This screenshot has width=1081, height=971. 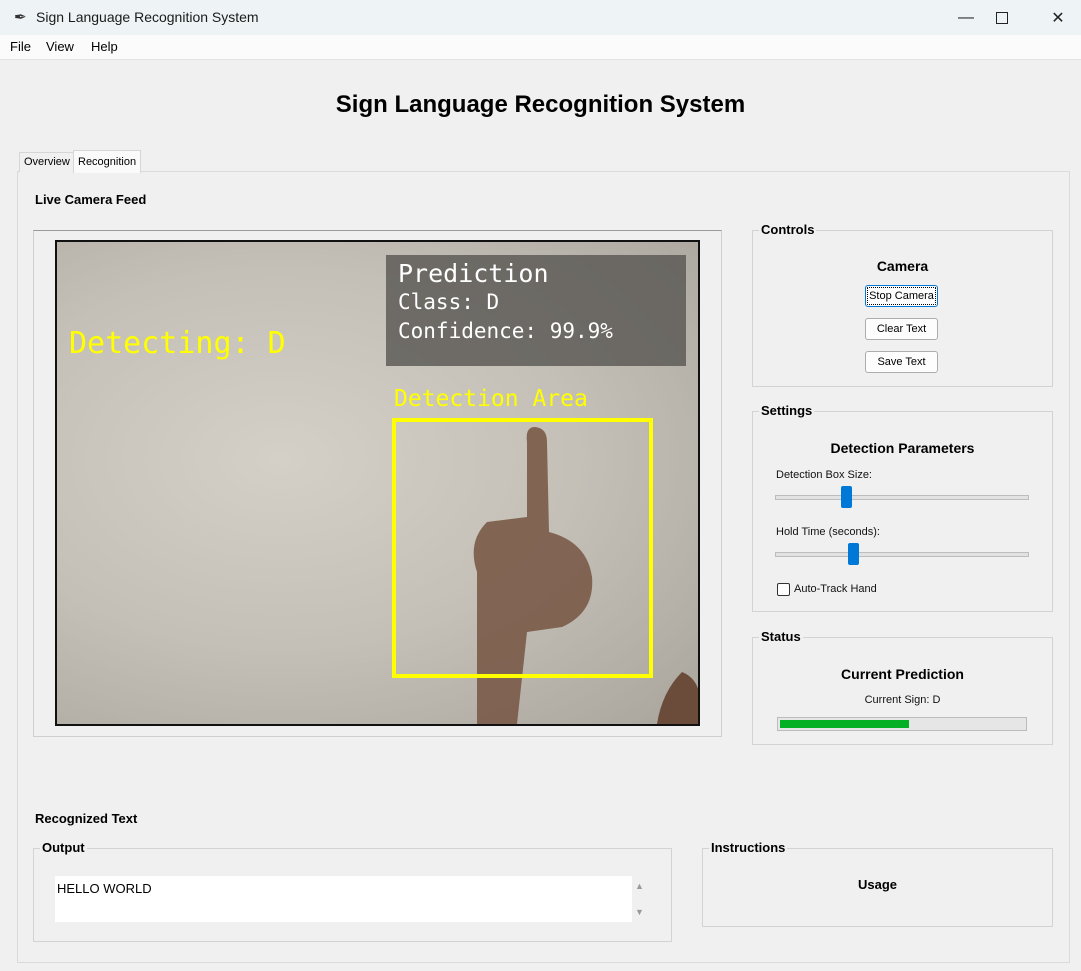 What do you see at coordinates (47, 162) in the screenshot?
I see `tab-overview: Overview` at bounding box center [47, 162].